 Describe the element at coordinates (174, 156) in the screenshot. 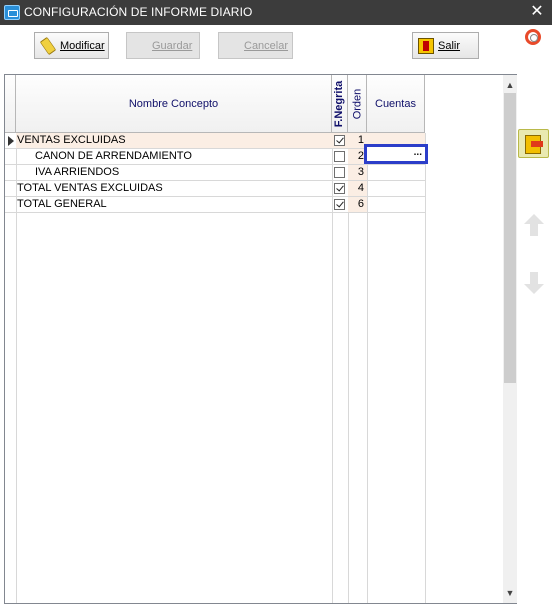

I see `nombre-cell: CANON DE ARRENDAMIENTO` at that location.